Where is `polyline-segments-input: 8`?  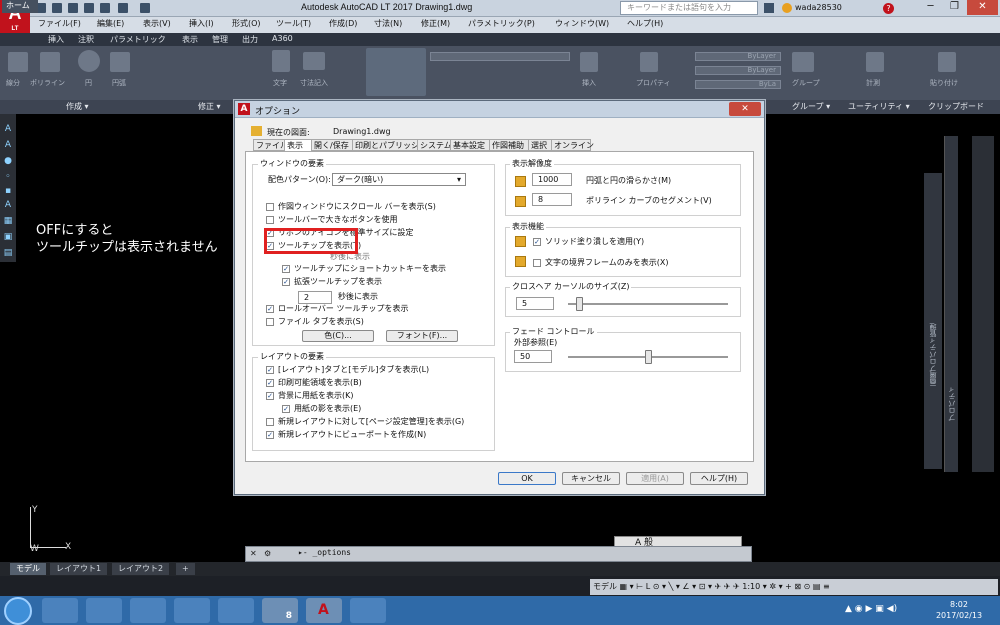
polyline-segments-input: 8 is located at coordinates (552, 199).